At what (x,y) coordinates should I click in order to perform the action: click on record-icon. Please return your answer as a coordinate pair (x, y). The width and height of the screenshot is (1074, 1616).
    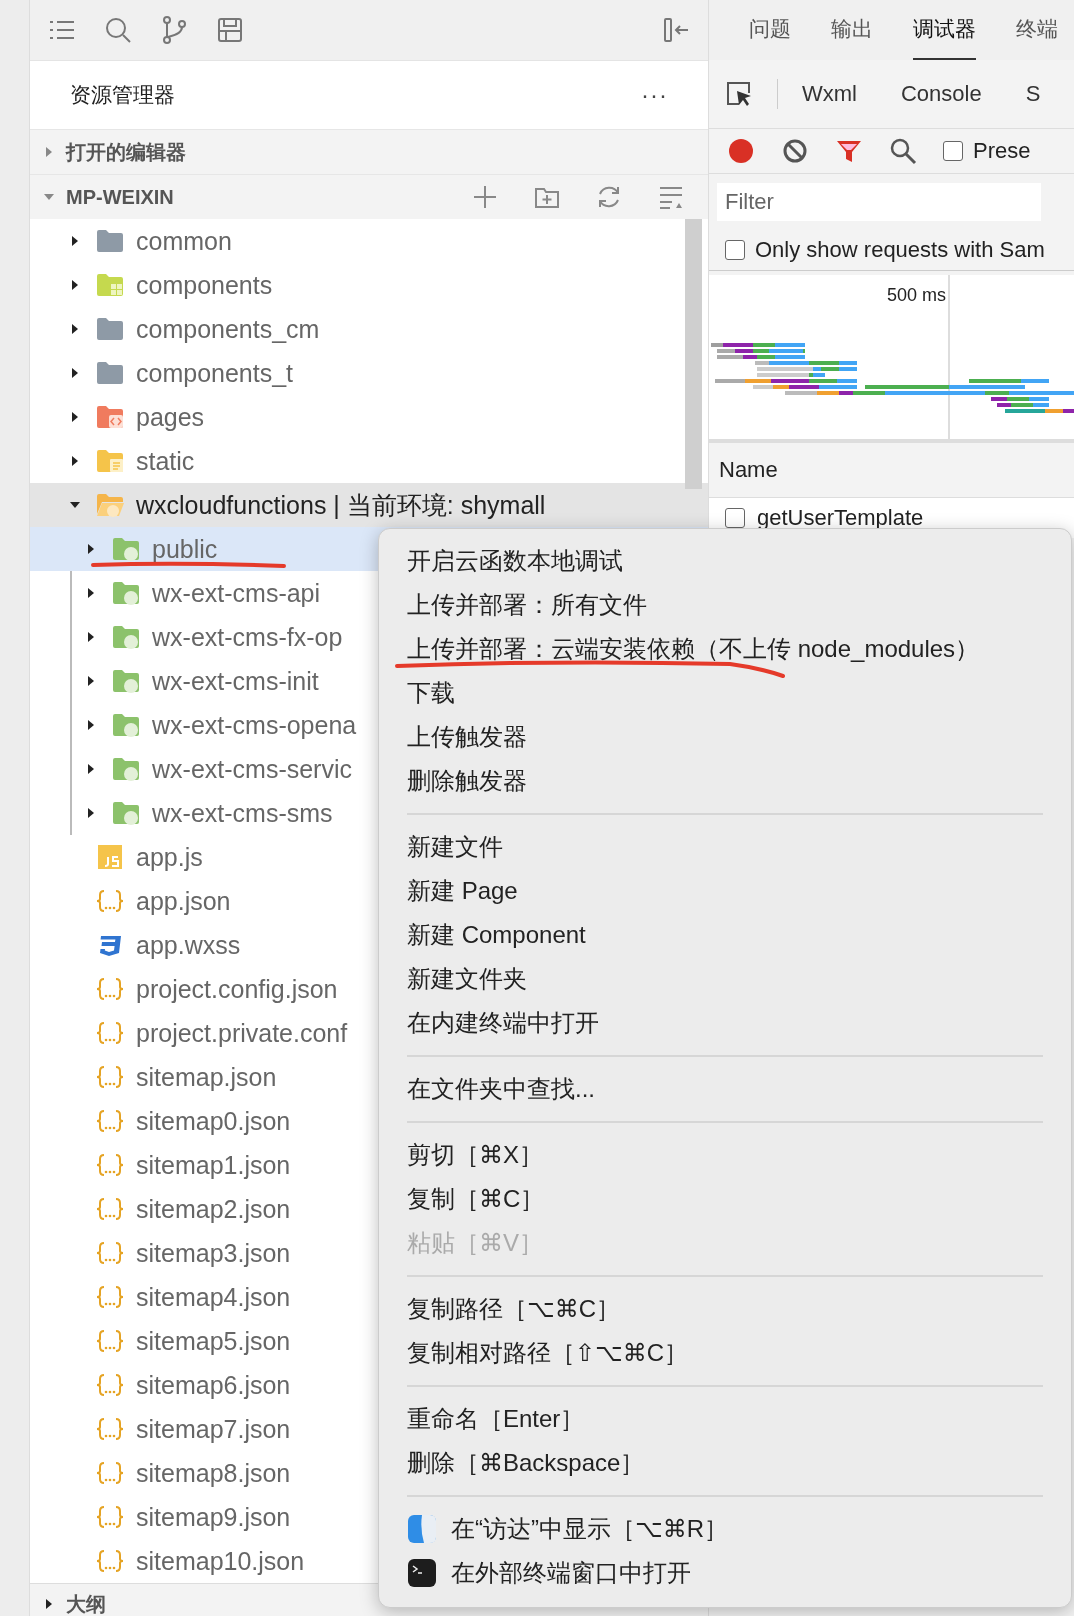
    Looking at the image, I should click on (741, 151).